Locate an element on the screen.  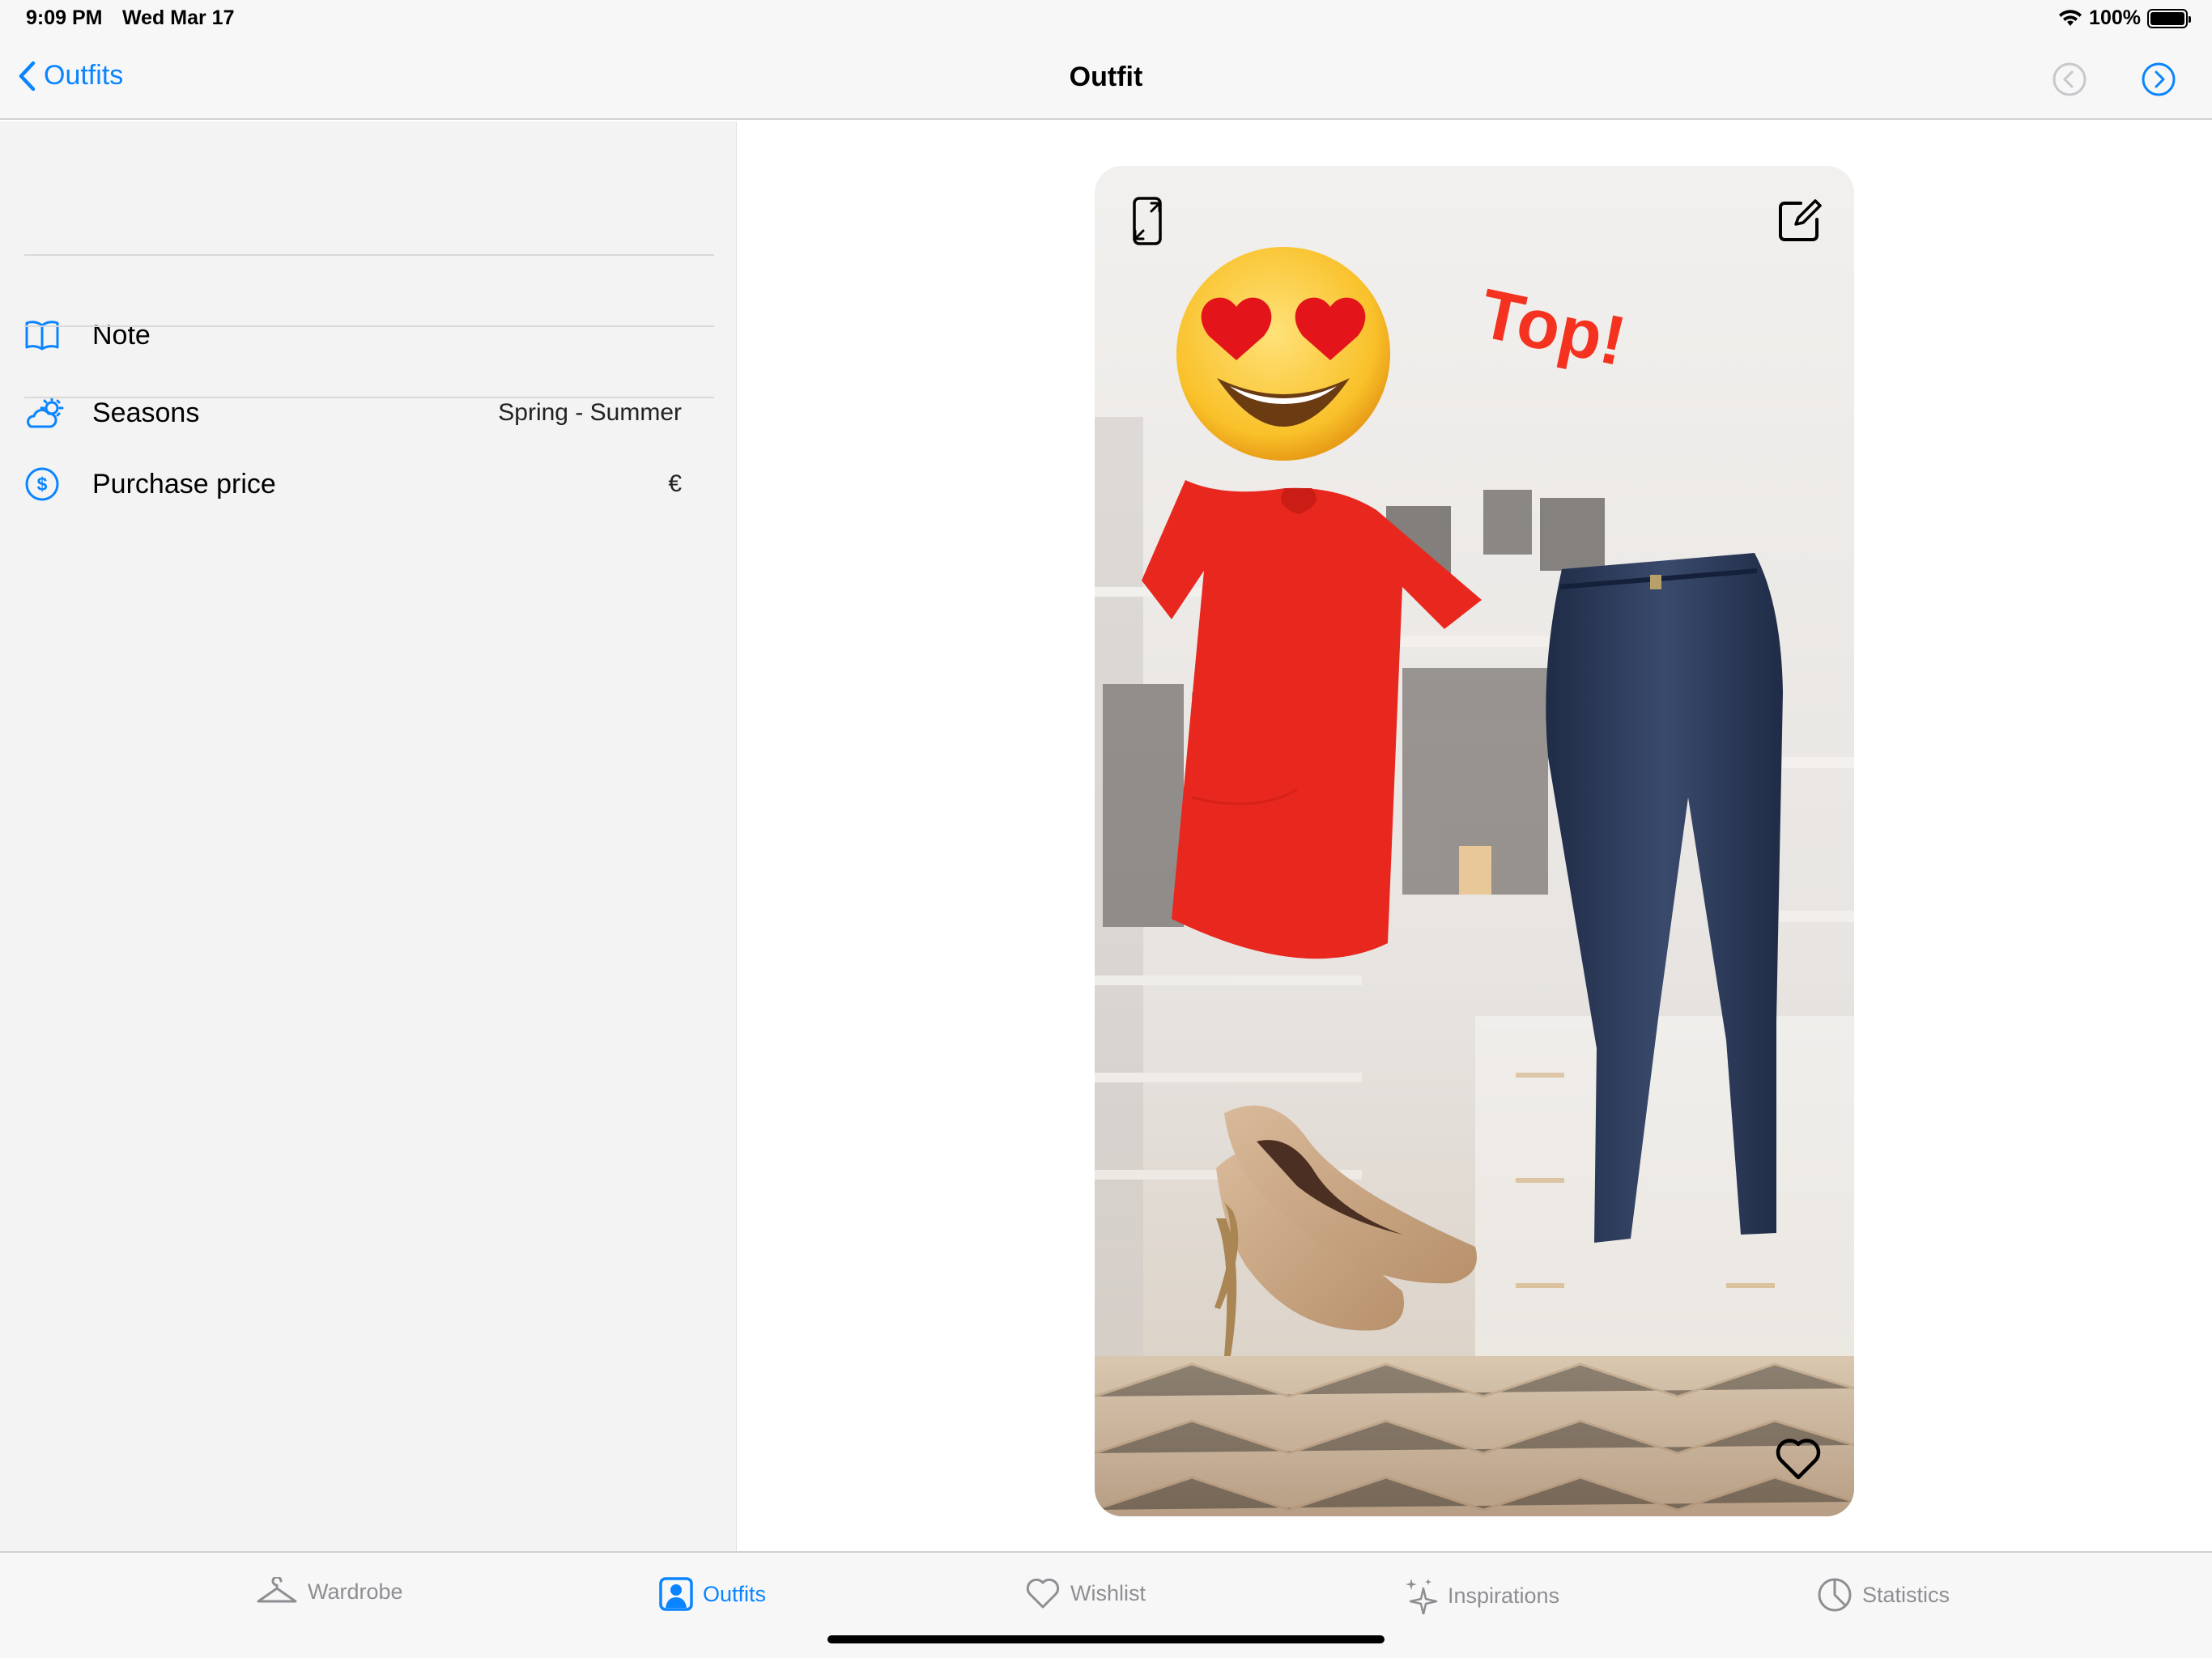
status-bar: 9:09 PM Wed Mar 17 100% is located at coordinates (1106, 19).